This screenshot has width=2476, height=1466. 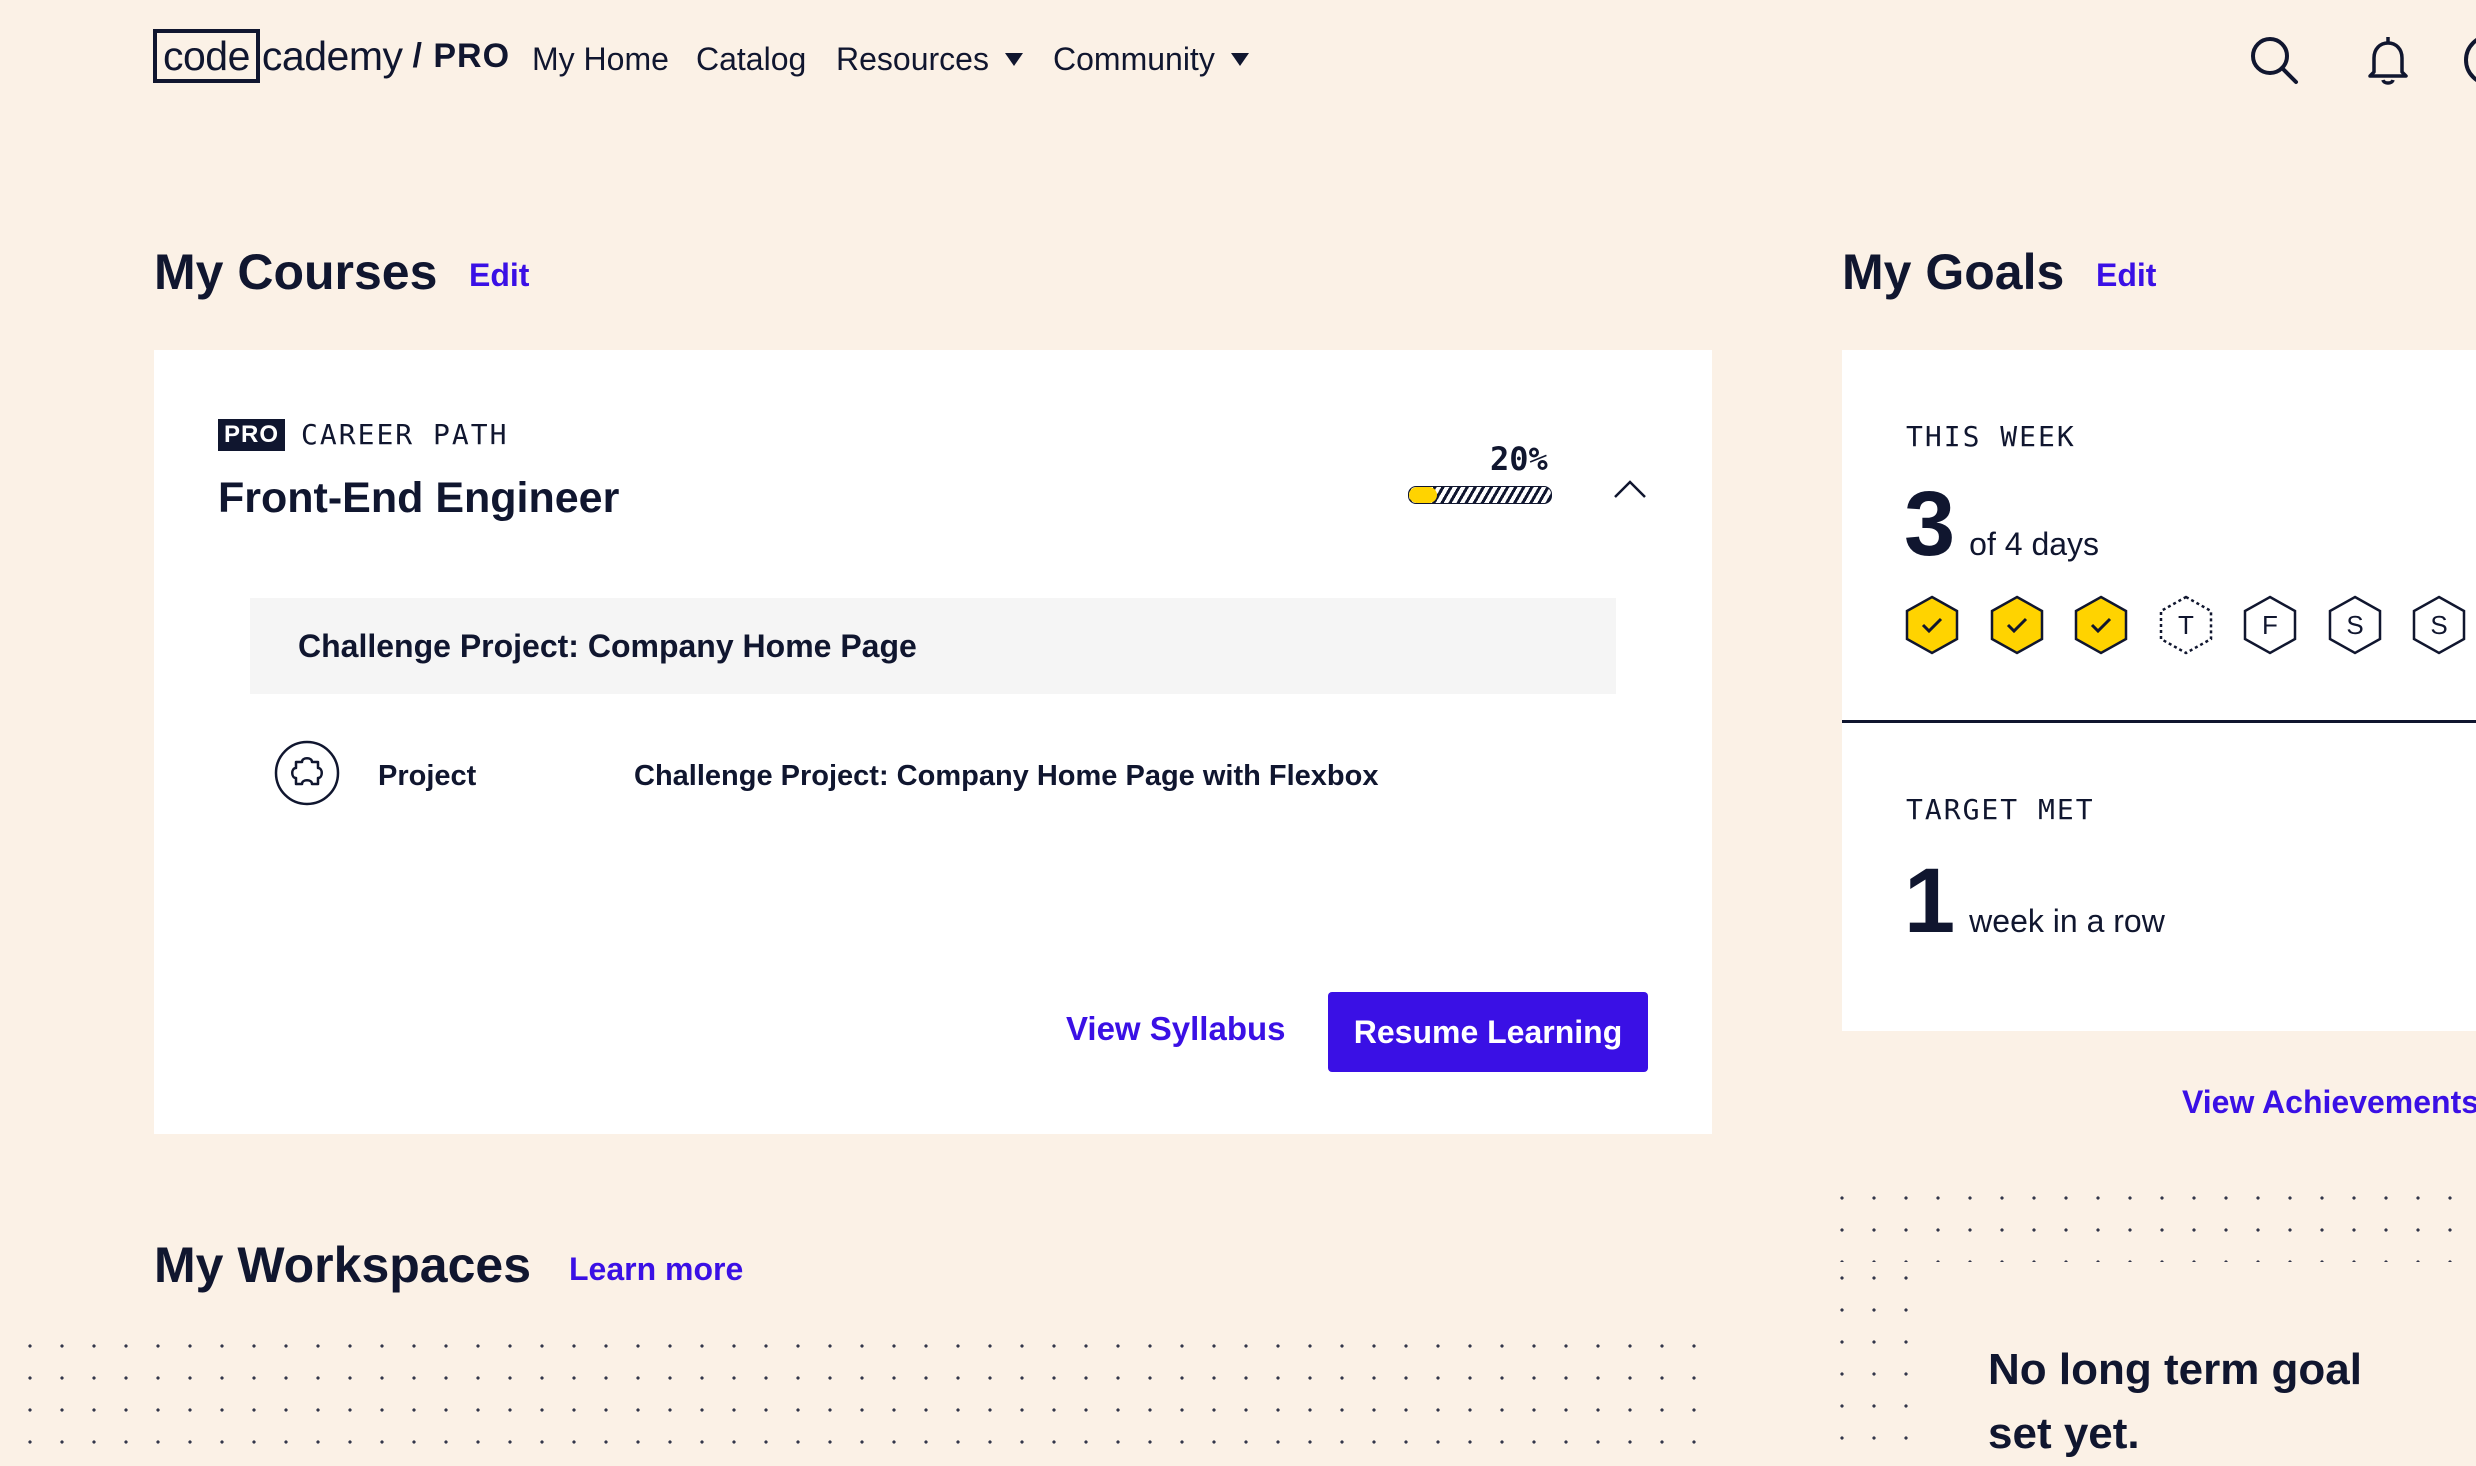 What do you see at coordinates (307, 773) in the screenshot?
I see `puzzle-icon` at bounding box center [307, 773].